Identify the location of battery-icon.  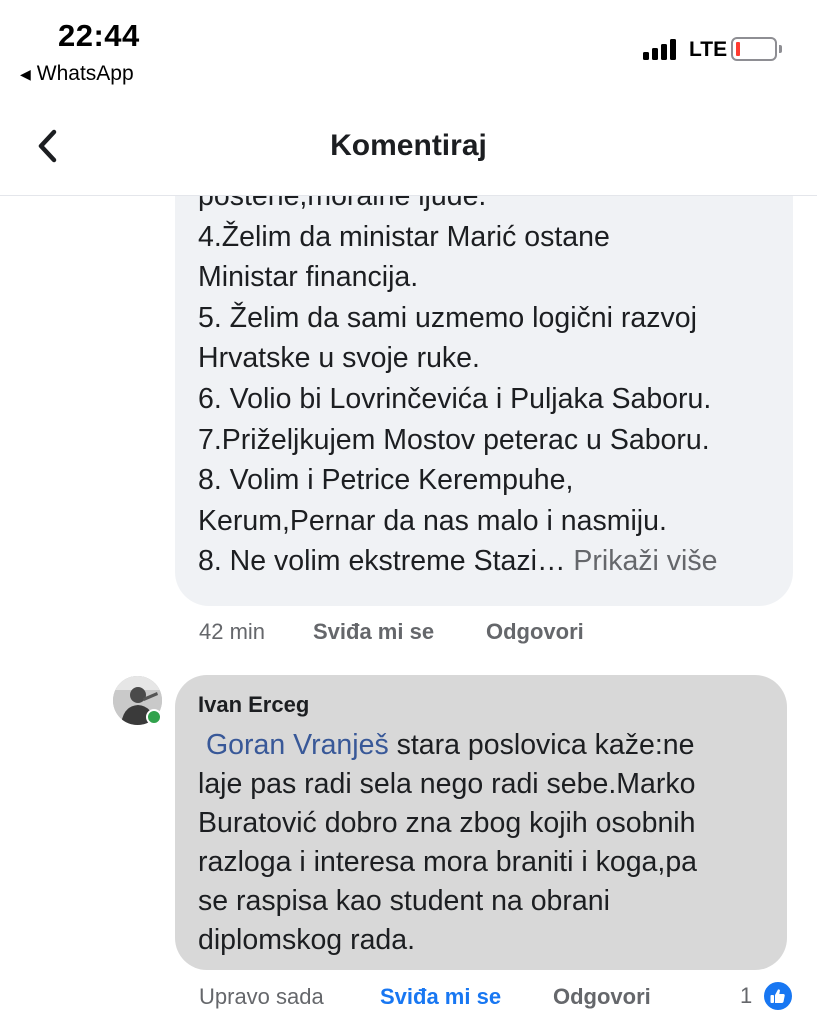
(756, 49).